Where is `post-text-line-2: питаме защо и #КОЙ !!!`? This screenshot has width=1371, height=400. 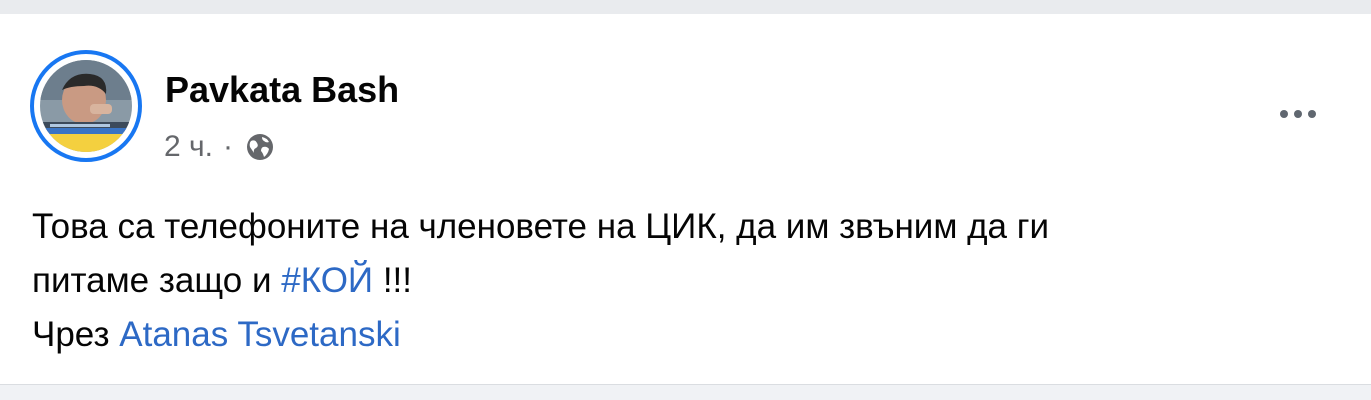
post-text-line-2: питаме защо и #КОЙ !!! is located at coordinates (682, 281).